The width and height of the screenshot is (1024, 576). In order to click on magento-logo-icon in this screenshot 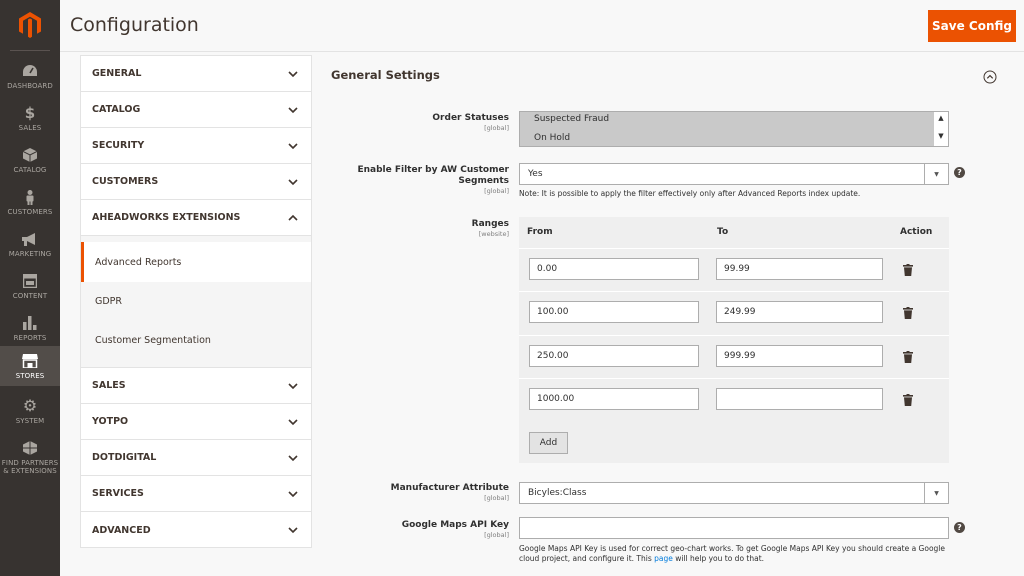, I will do `click(30, 25)`.